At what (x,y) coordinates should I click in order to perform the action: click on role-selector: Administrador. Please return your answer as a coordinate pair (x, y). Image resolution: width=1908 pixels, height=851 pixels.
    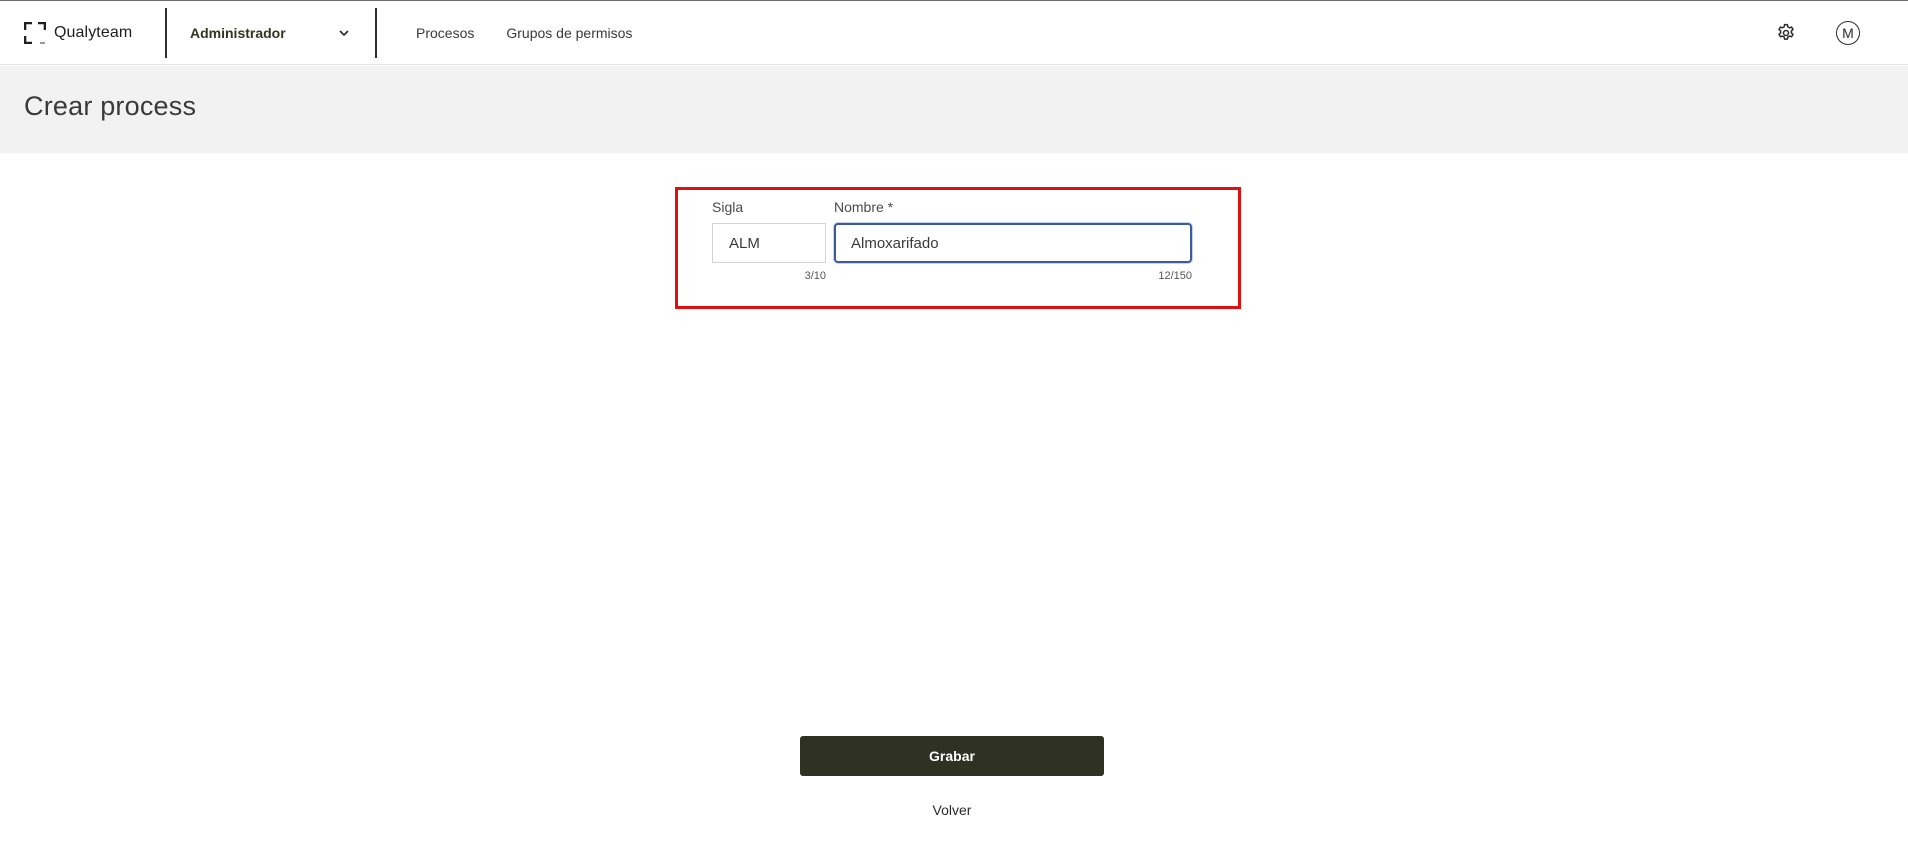
    Looking at the image, I should click on (271, 32).